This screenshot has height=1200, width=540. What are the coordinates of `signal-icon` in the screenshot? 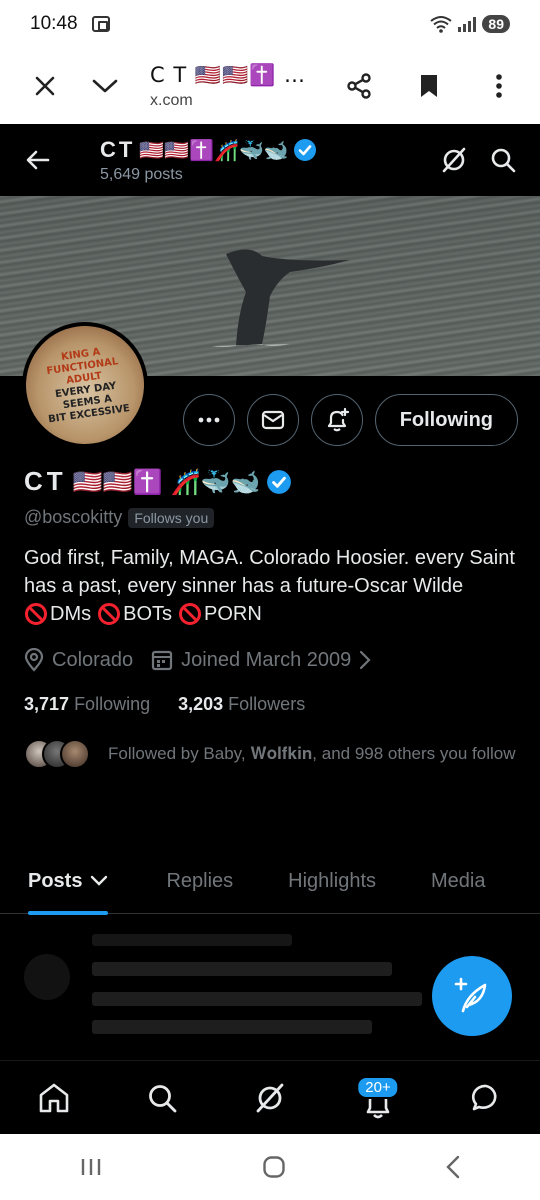 It's located at (467, 24).